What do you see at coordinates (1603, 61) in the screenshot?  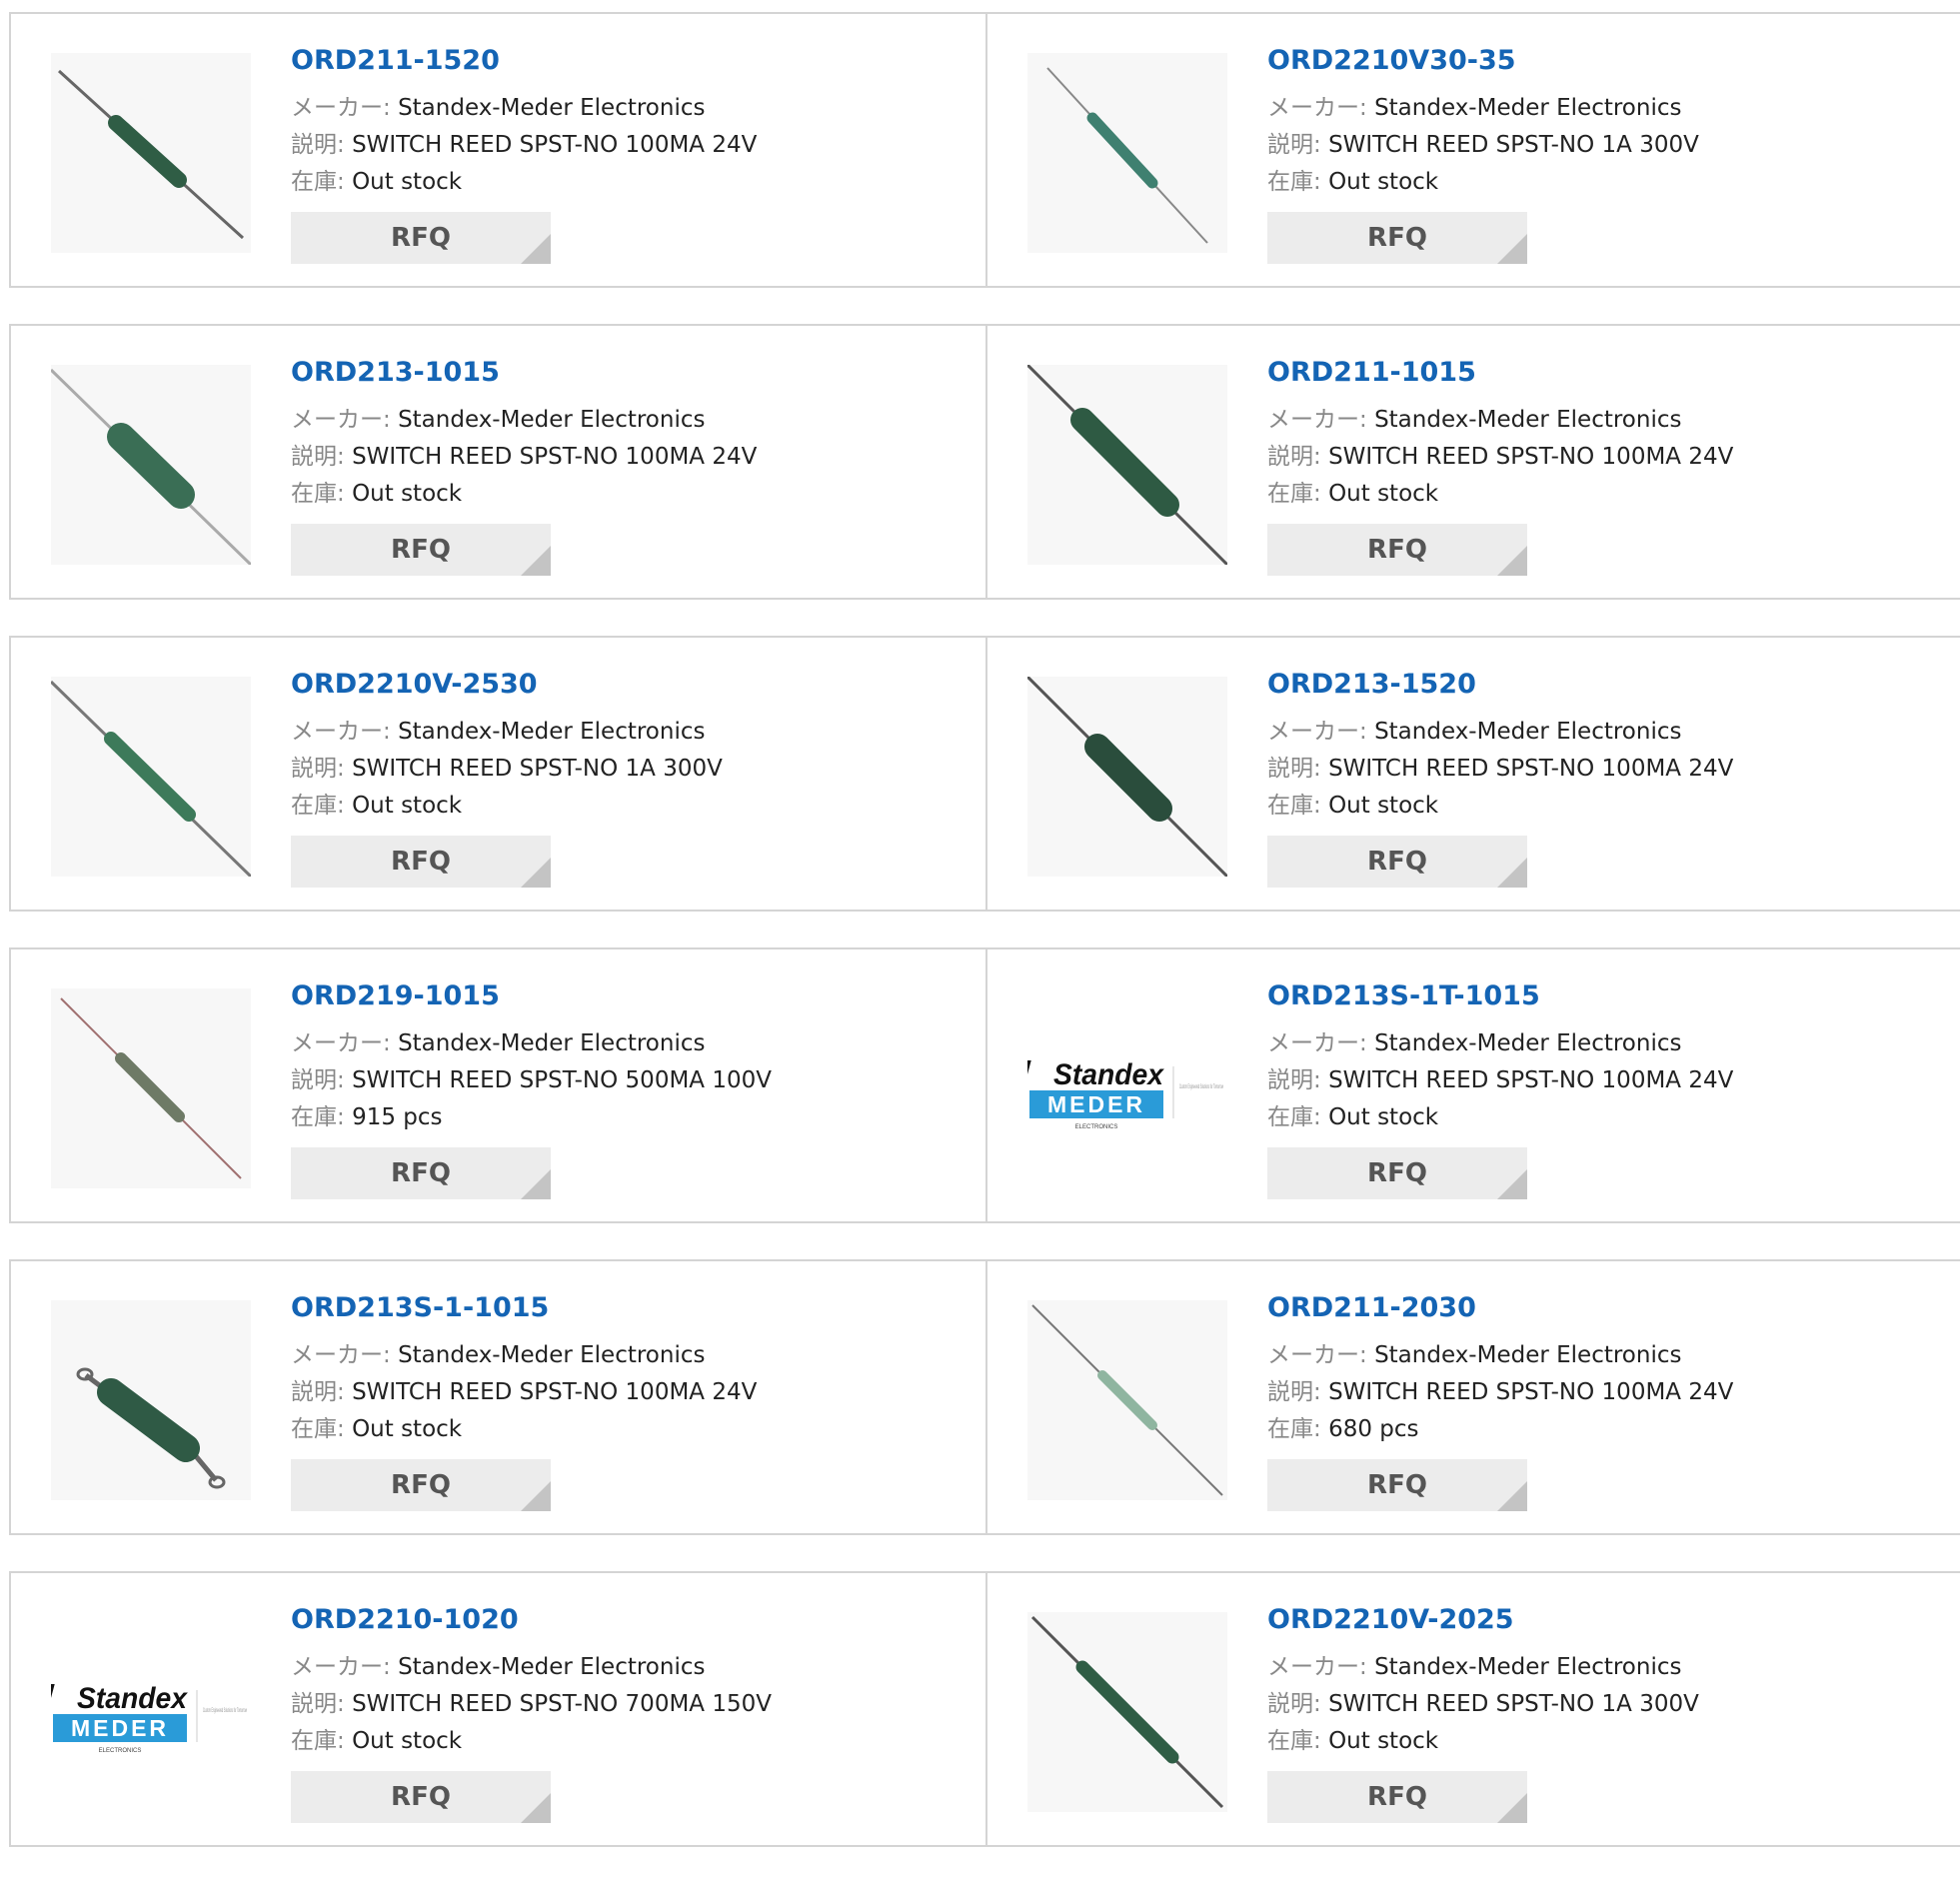 I see `part-number-link: ORD2210V30-35` at bounding box center [1603, 61].